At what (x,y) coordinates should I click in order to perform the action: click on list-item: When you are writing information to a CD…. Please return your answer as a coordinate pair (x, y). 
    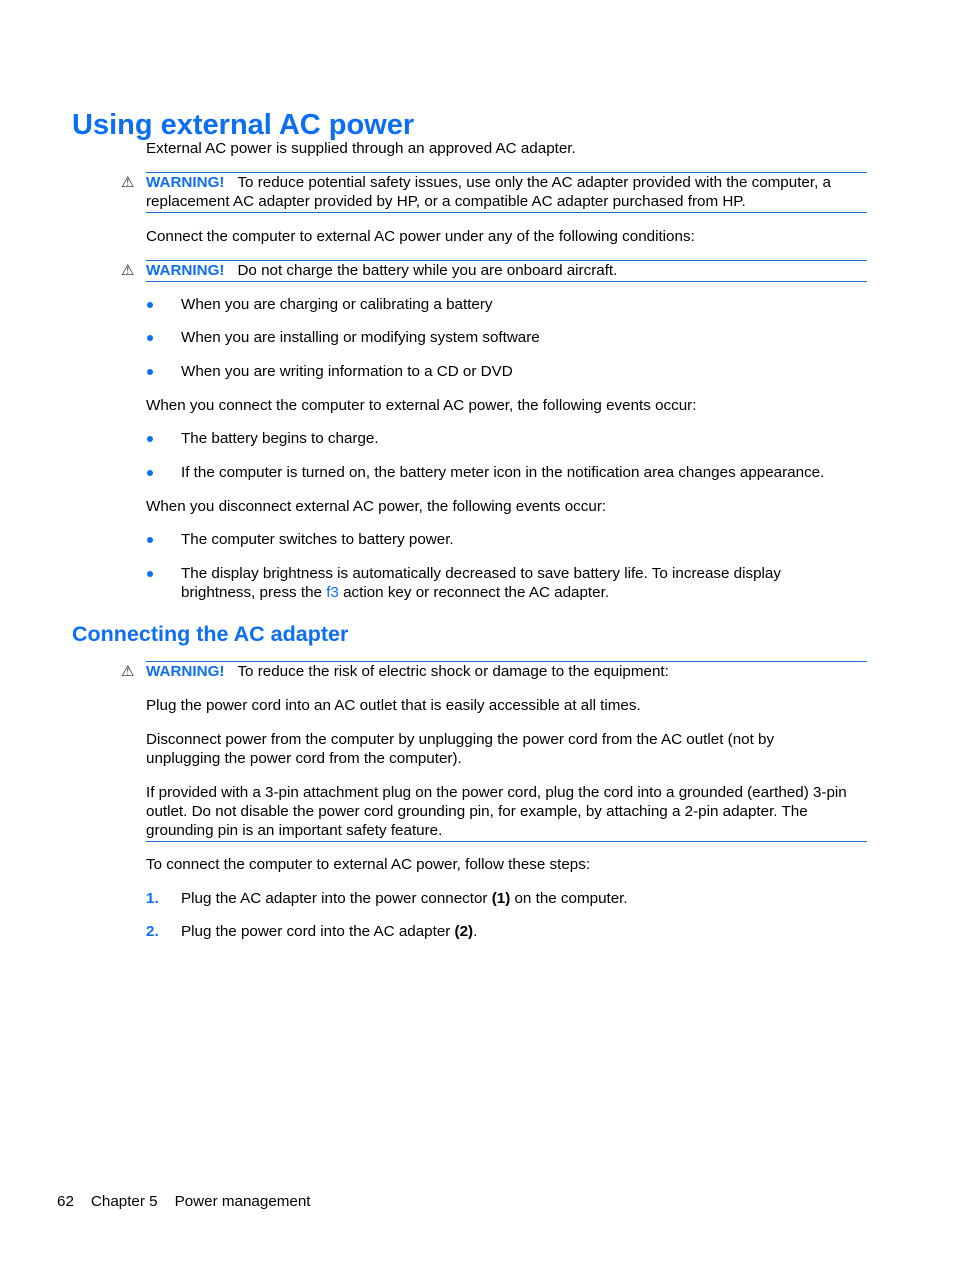
    Looking at the image, I should click on (509, 371).